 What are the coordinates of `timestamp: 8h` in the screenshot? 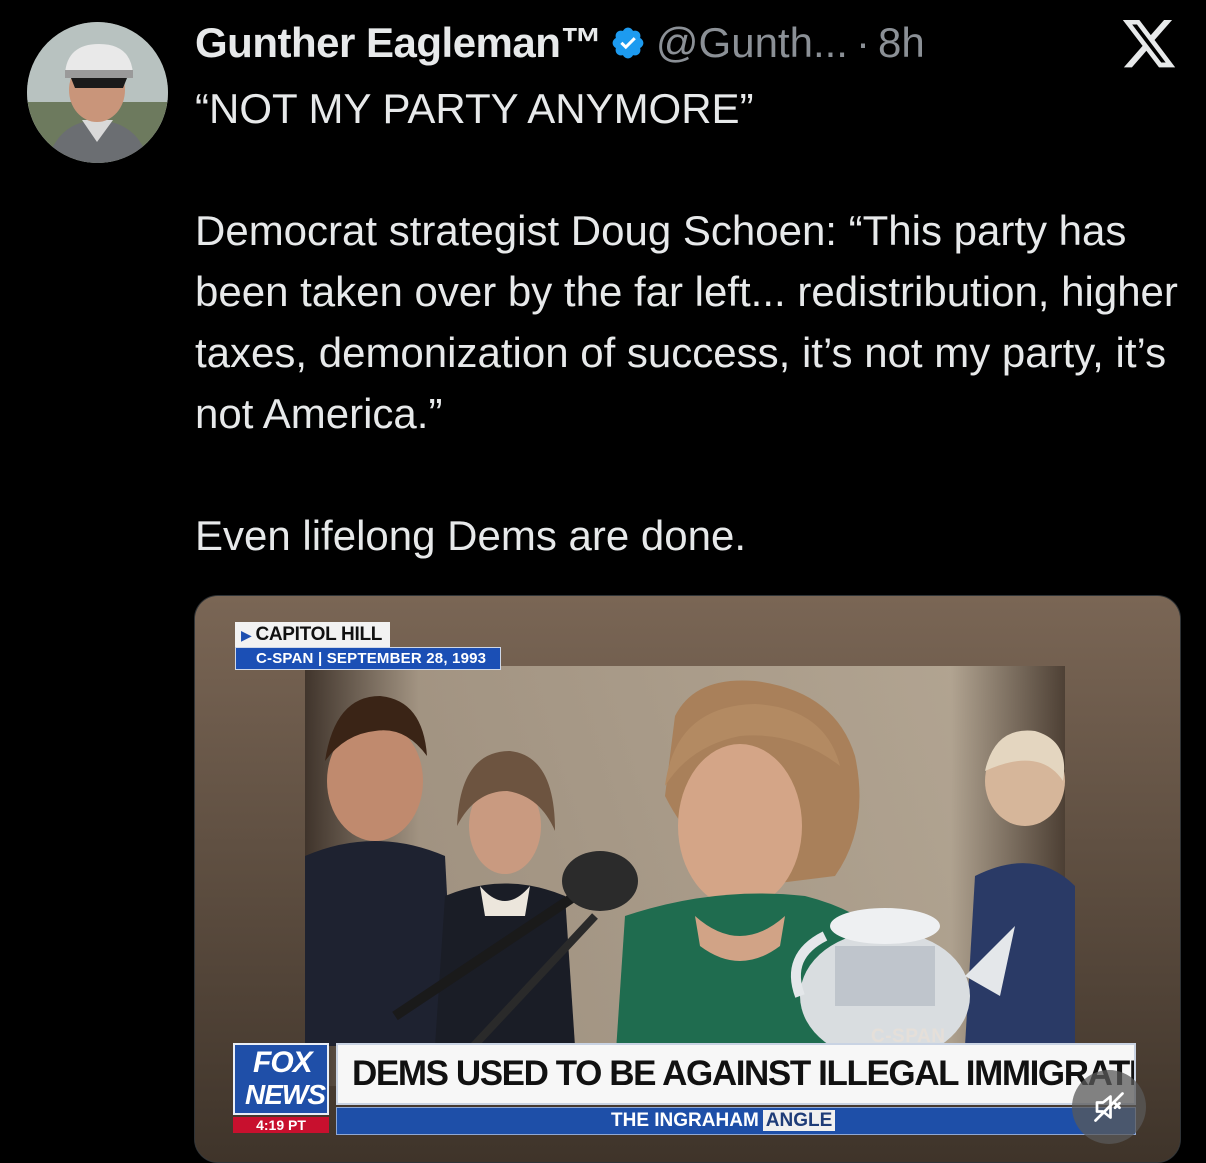 It's located at (901, 43).